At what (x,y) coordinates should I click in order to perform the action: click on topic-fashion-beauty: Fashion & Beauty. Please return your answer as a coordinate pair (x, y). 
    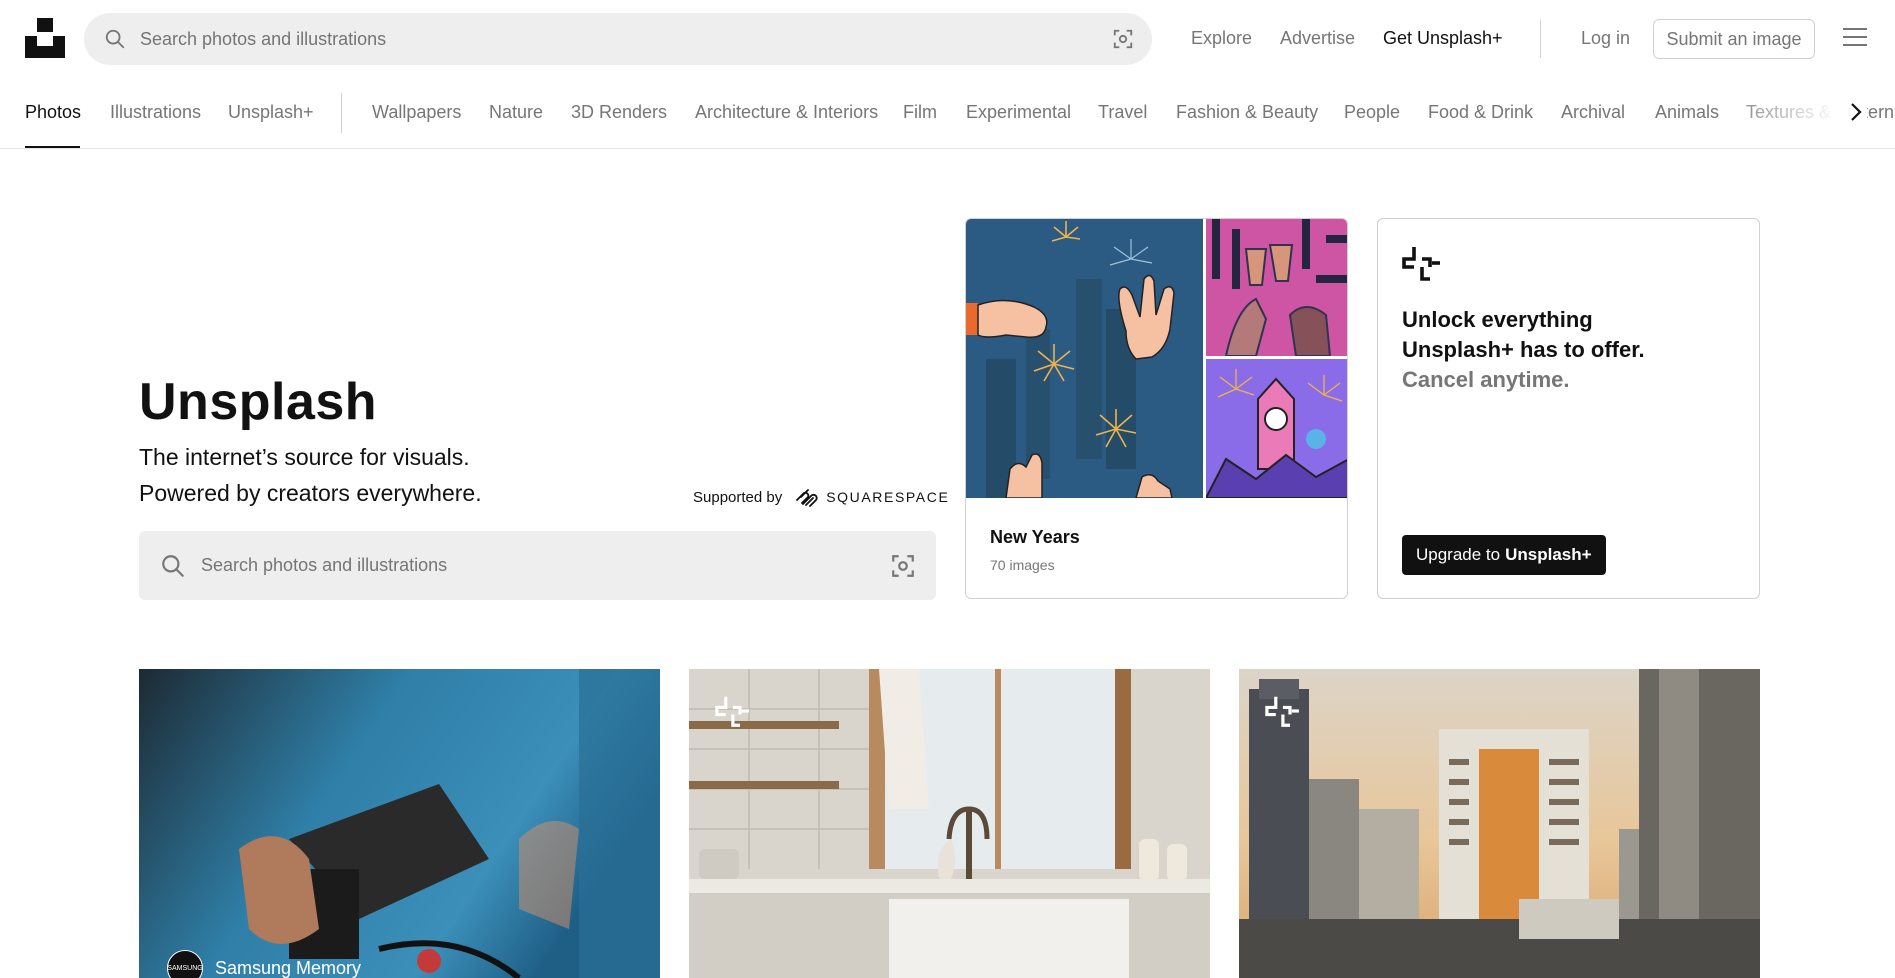
    Looking at the image, I should click on (1247, 112).